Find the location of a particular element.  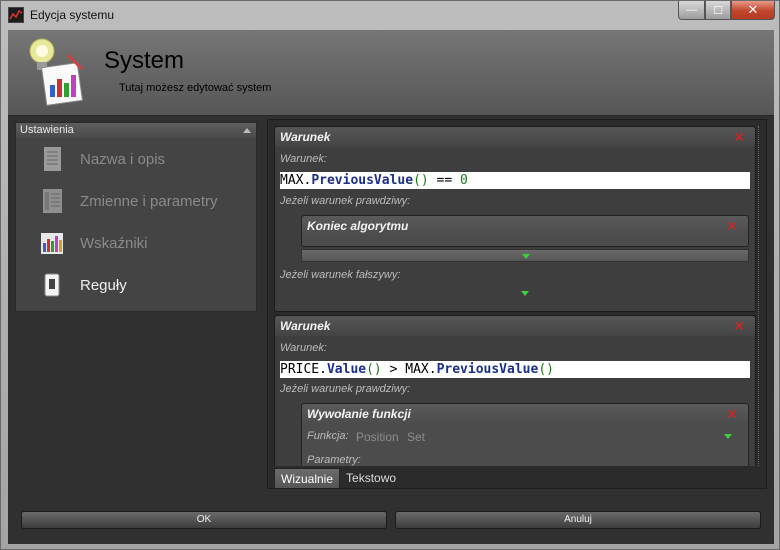

collapse-arrow-icon is located at coordinates (247, 130).